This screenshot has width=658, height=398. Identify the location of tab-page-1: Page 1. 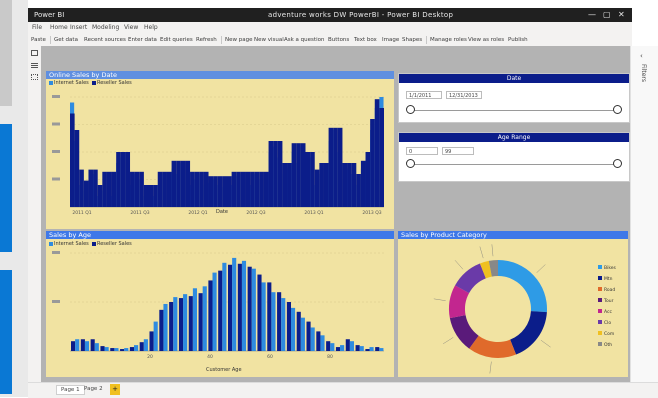
(70, 390).